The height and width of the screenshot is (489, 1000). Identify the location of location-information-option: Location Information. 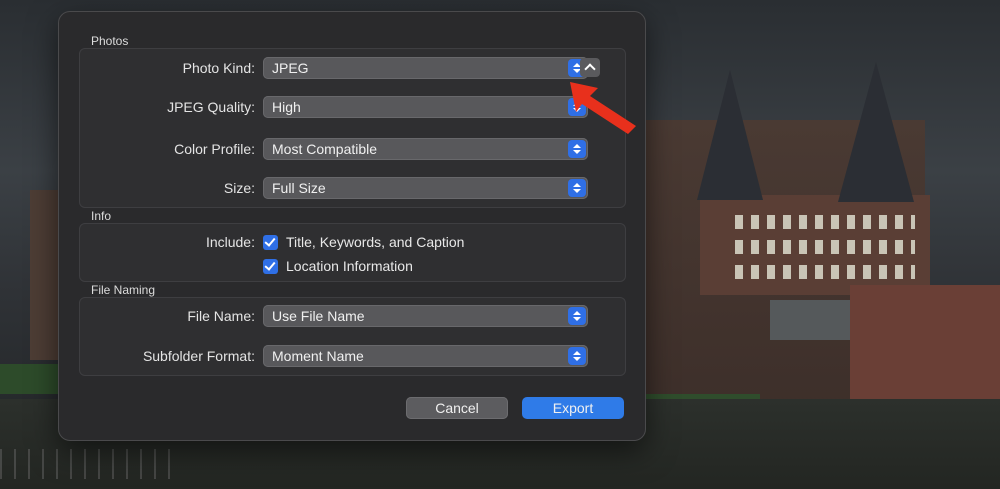
(338, 266).